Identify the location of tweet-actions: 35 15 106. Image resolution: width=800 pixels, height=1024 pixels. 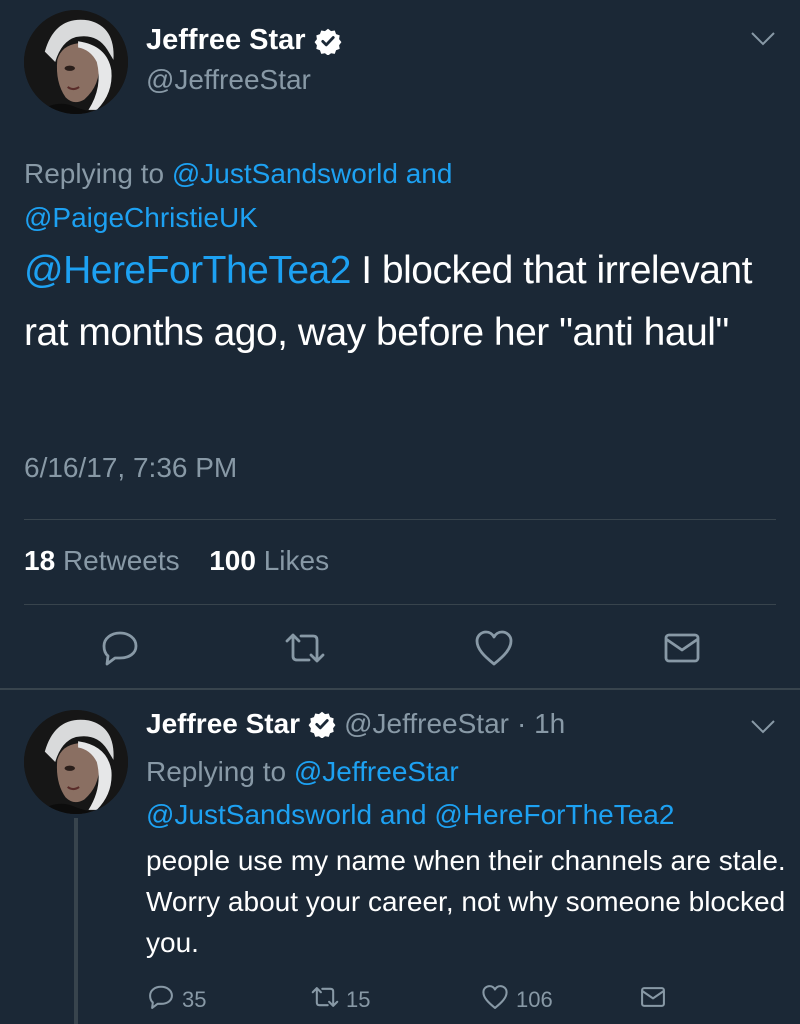
(466, 997).